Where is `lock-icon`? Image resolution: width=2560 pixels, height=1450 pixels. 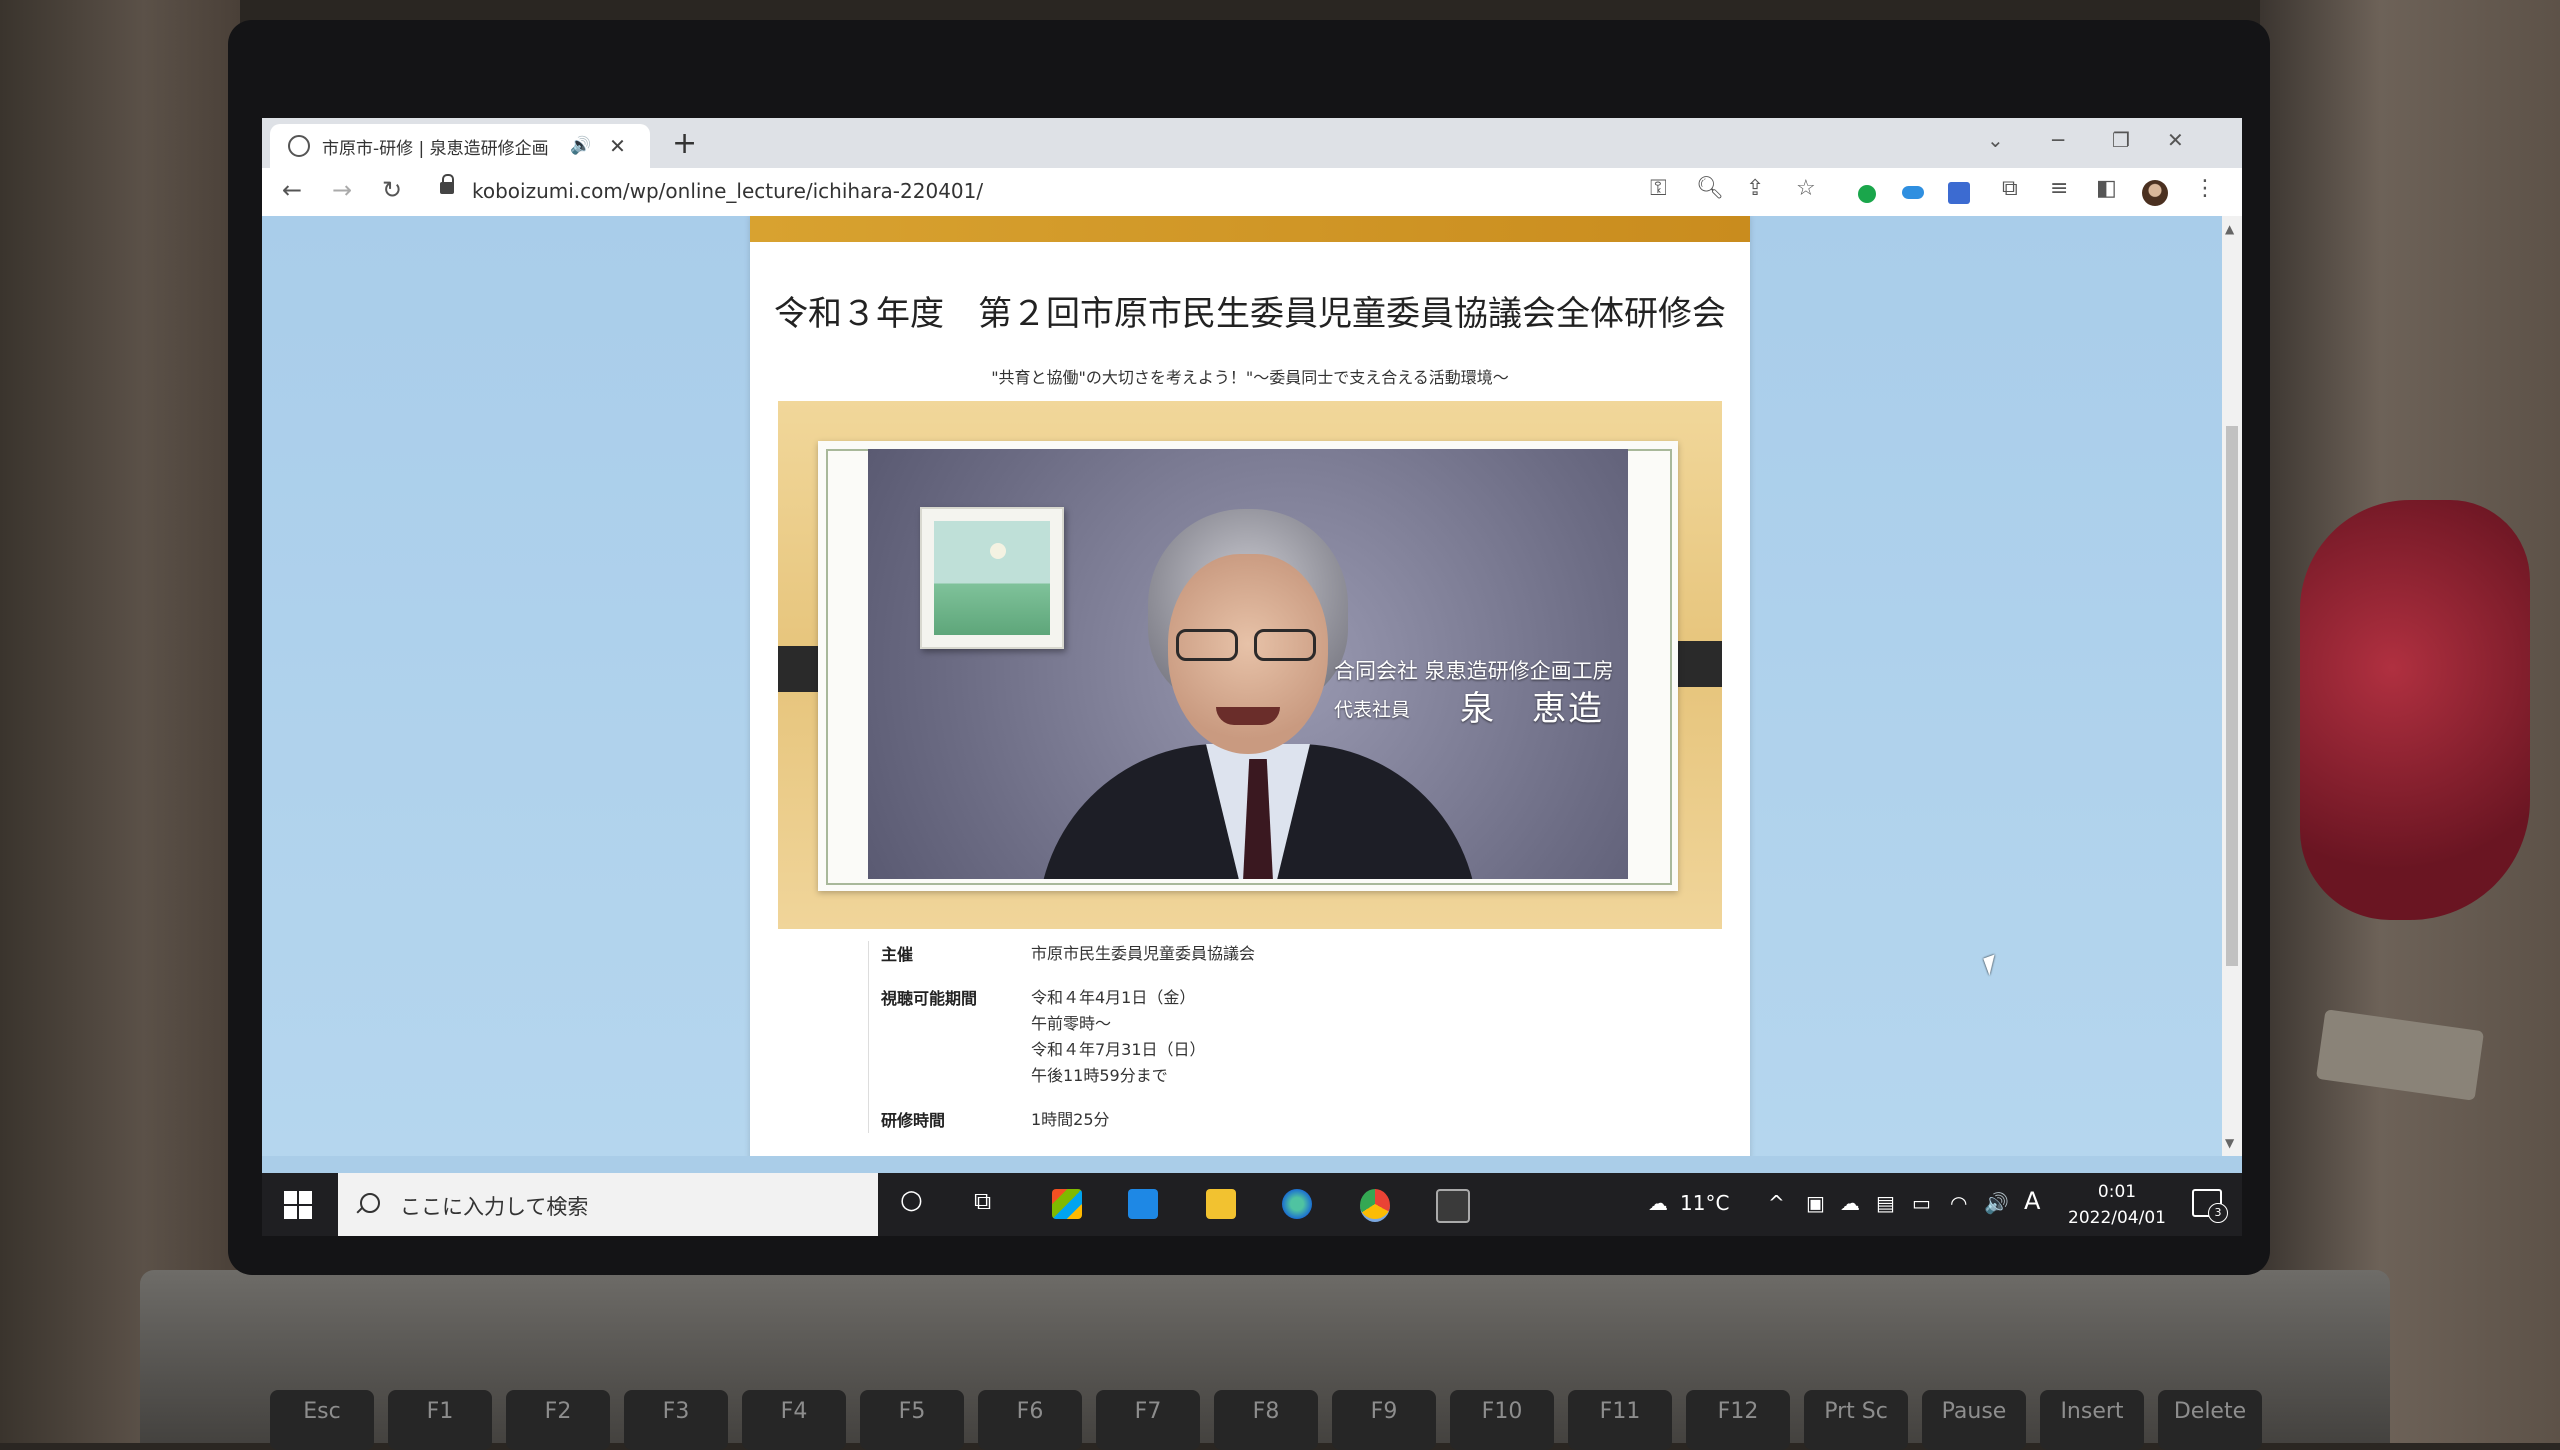
lock-icon is located at coordinates (447, 185).